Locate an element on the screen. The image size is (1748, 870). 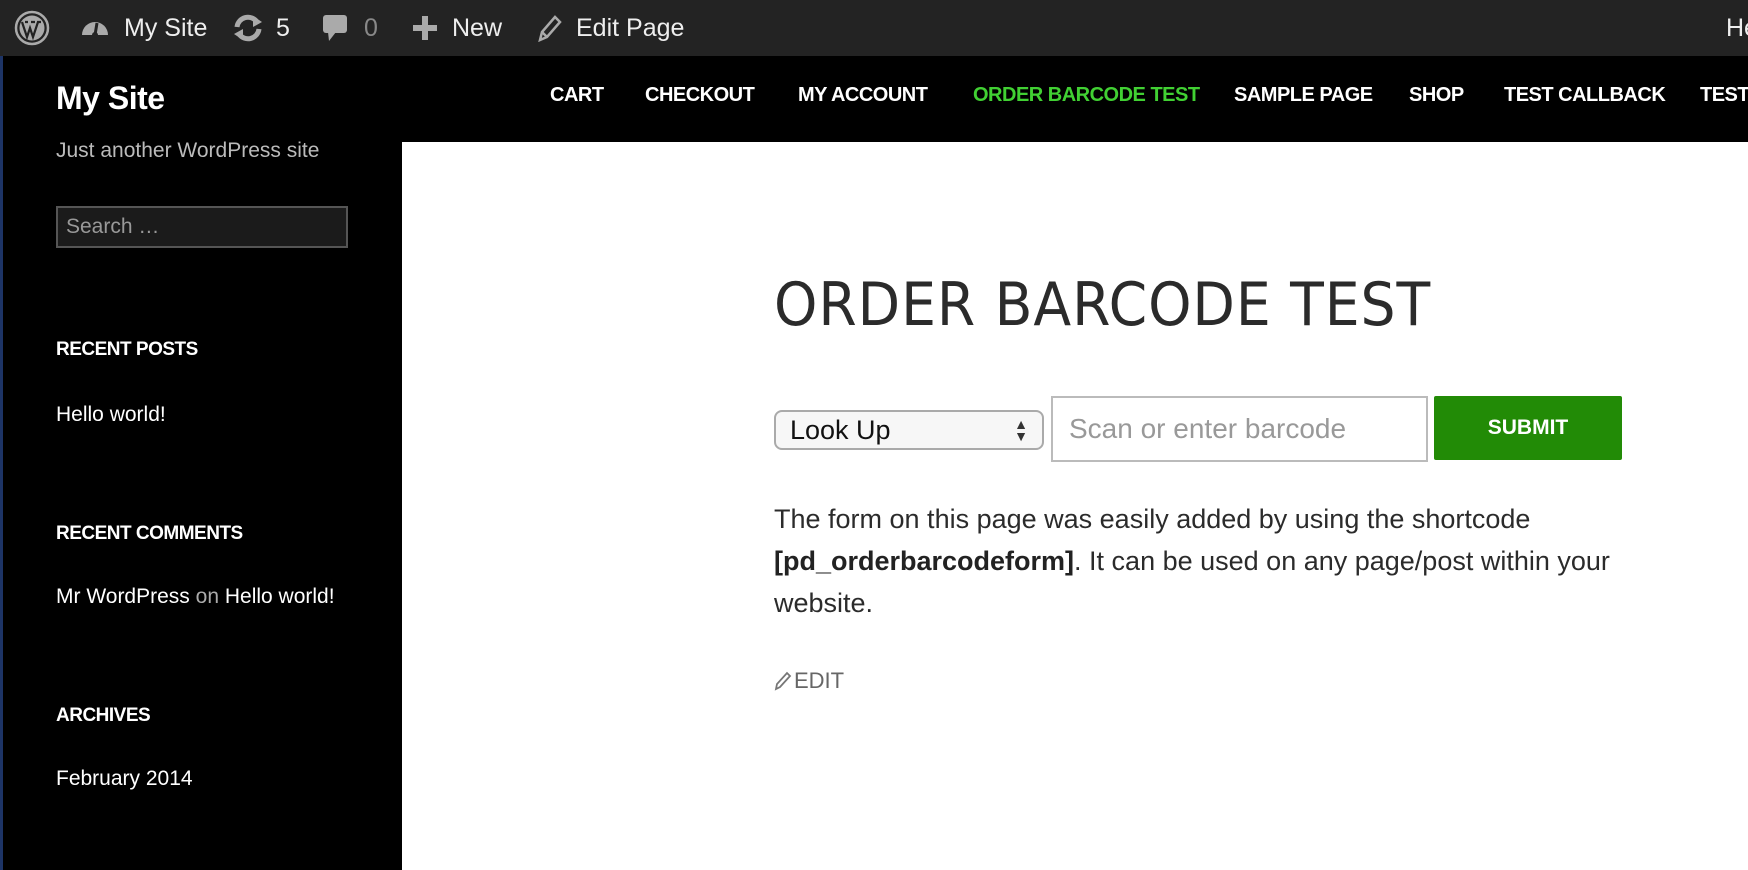
dashboard-icon is located at coordinates (95, 30).